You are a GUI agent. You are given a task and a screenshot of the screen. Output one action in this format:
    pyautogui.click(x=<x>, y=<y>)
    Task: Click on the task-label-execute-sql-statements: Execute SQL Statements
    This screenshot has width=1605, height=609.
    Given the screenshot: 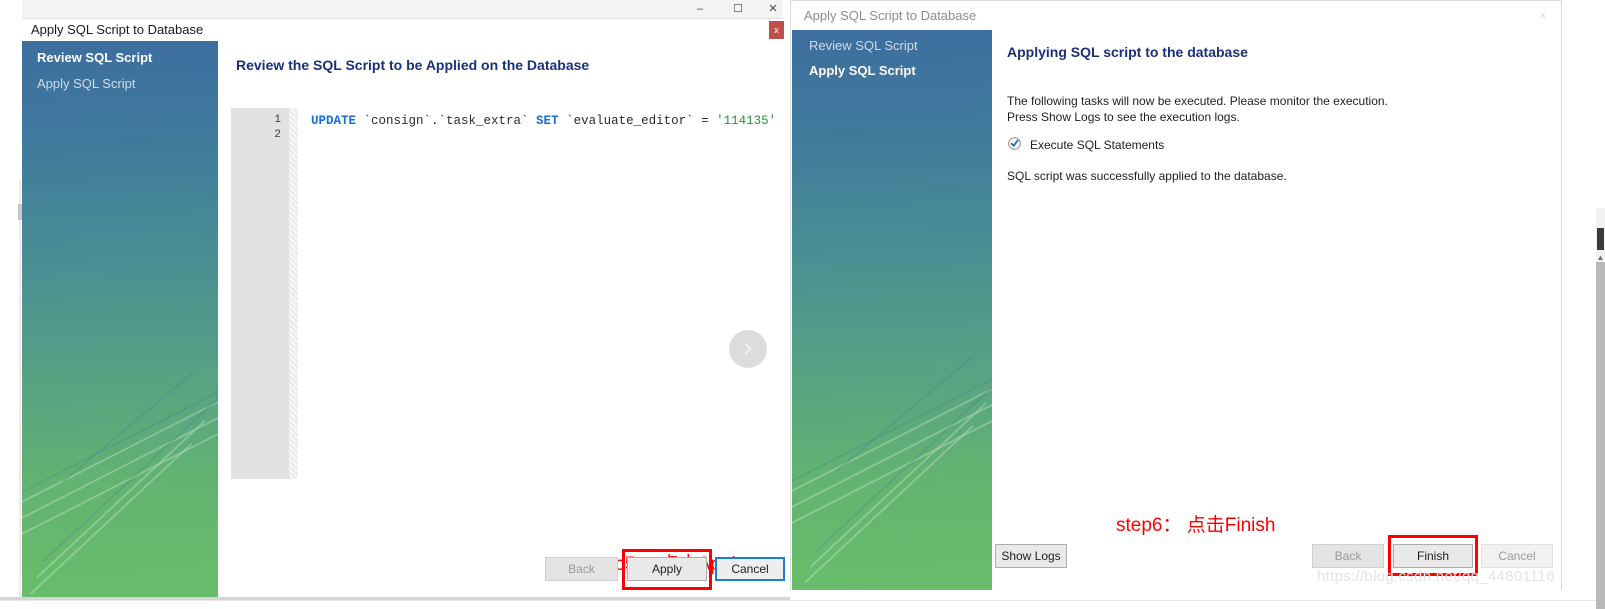 What is the action you would take?
    pyautogui.click(x=1097, y=145)
    